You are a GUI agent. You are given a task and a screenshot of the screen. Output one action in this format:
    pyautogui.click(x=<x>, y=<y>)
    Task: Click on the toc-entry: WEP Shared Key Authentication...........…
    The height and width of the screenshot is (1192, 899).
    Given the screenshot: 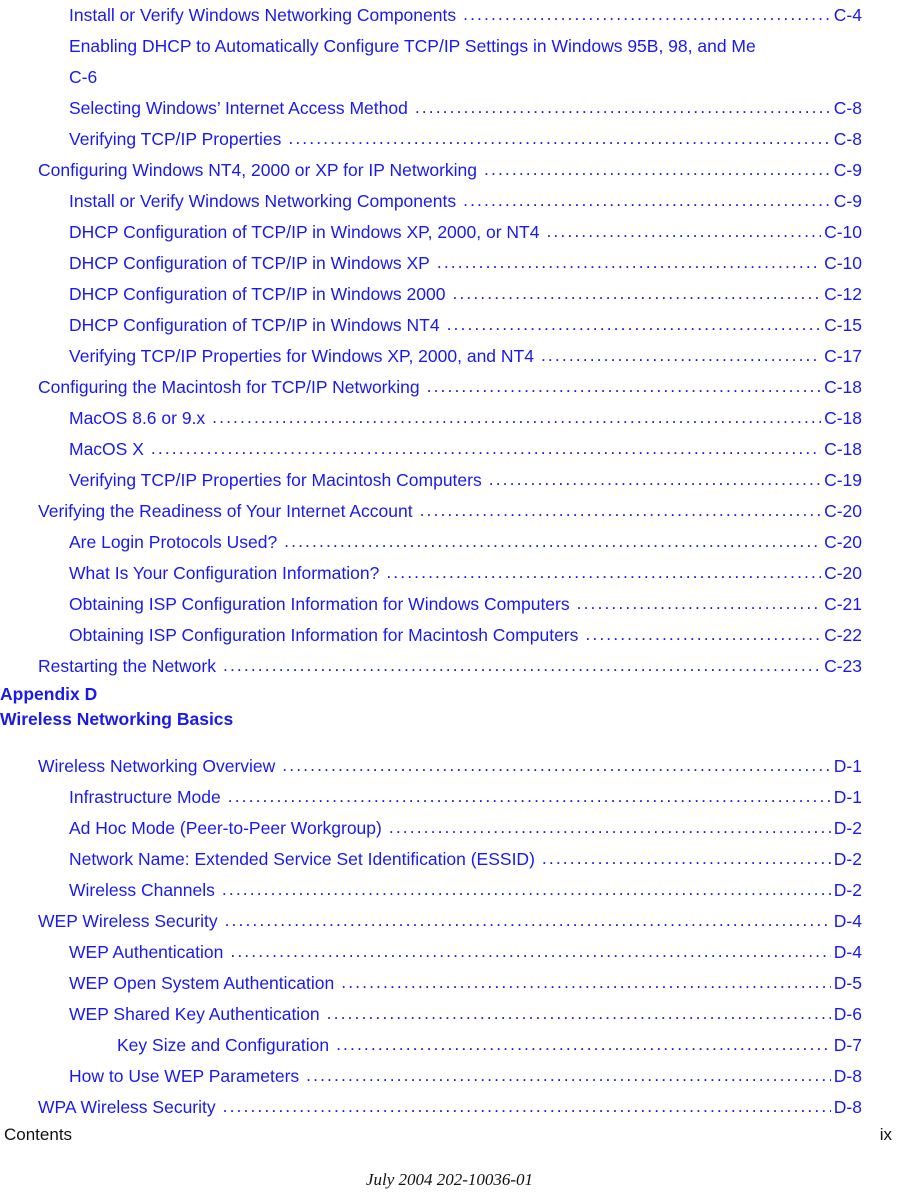 What is the action you would take?
    pyautogui.click(x=449, y=1014)
    